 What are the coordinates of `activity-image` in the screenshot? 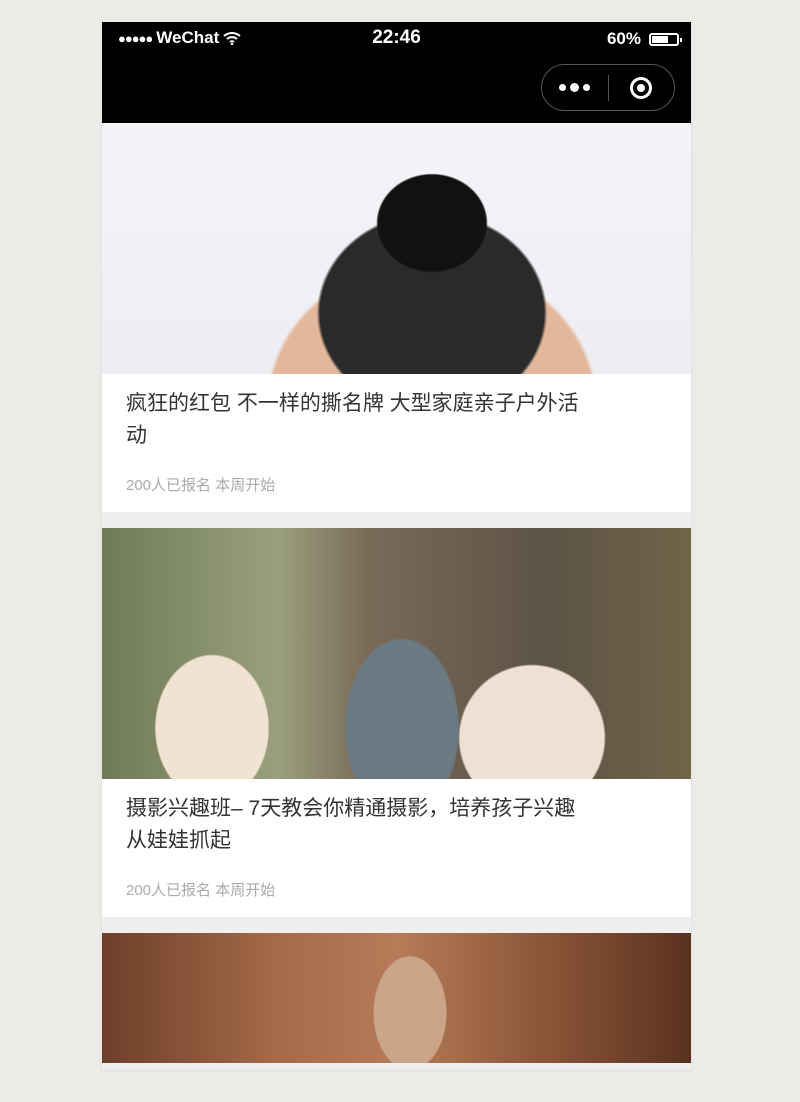 It's located at (396, 998).